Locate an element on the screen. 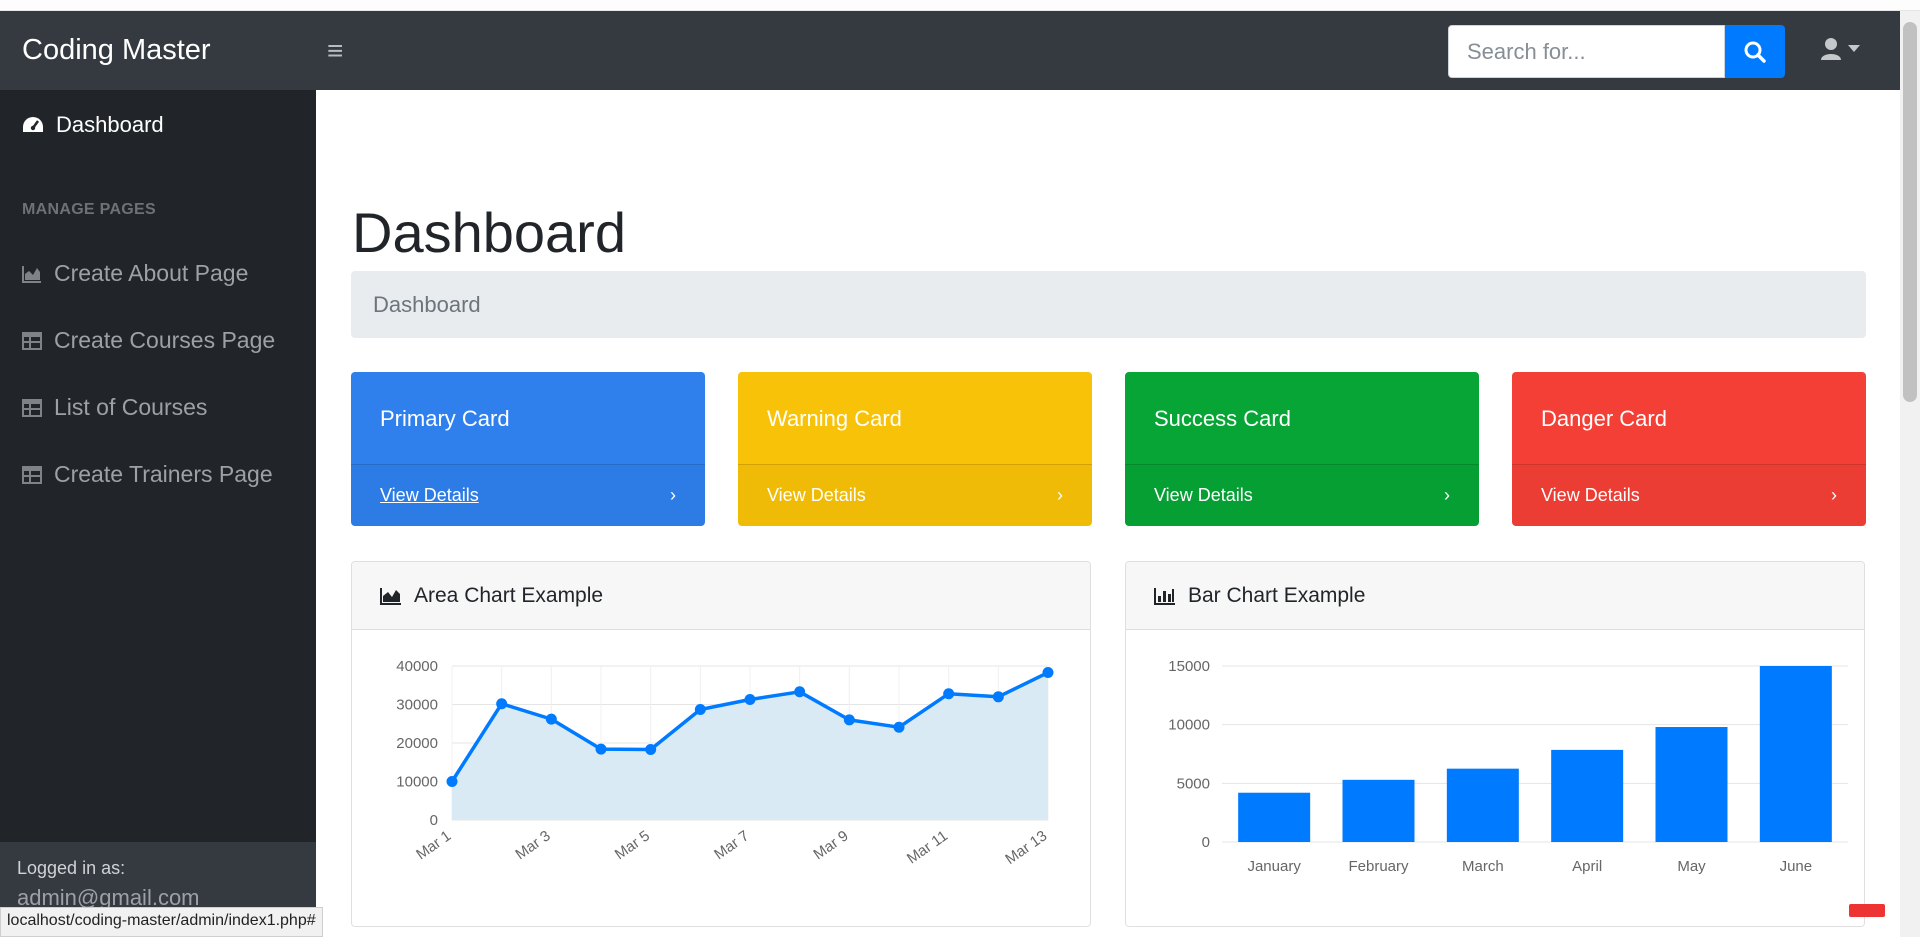  sidebar-item-list-courses: List of Courses is located at coordinates (114, 407).